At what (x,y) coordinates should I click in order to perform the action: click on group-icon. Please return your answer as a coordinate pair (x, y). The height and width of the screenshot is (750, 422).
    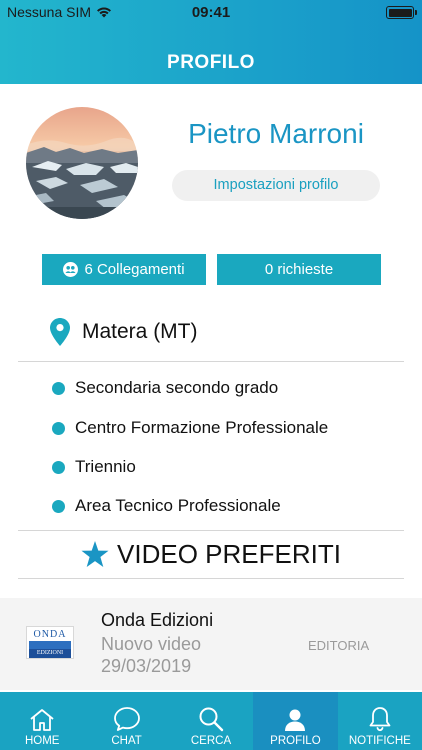
    Looking at the image, I should click on (71, 269).